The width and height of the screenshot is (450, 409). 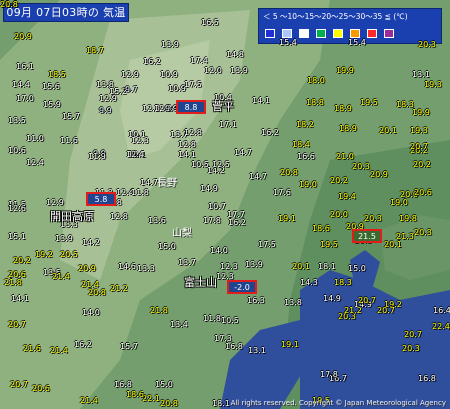 What do you see at coordinates (345, 156) in the screenshot?
I see `station-reading: 21.0` at bounding box center [345, 156].